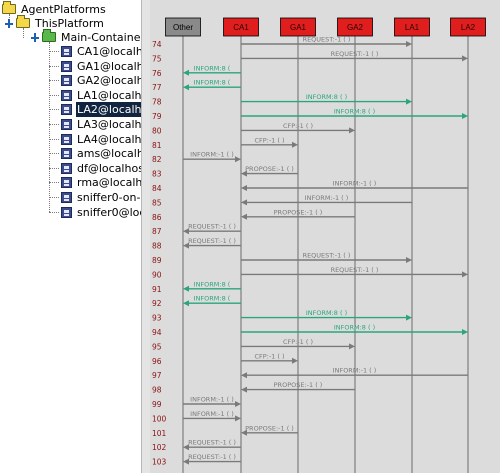 The image size is (500, 473). What do you see at coordinates (157, 361) in the screenshot?
I see `message-row-number: 96` at bounding box center [157, 361].